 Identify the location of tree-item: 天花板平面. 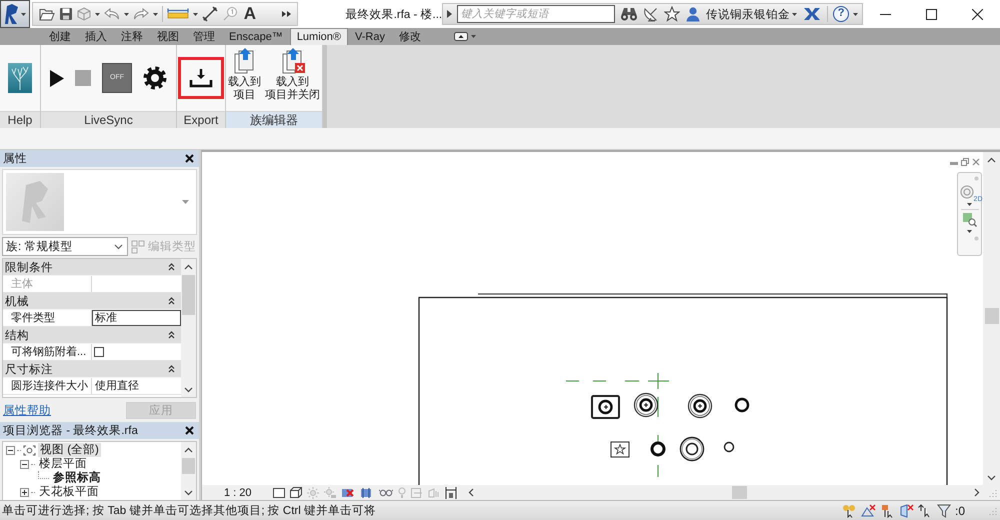
(69, 492).